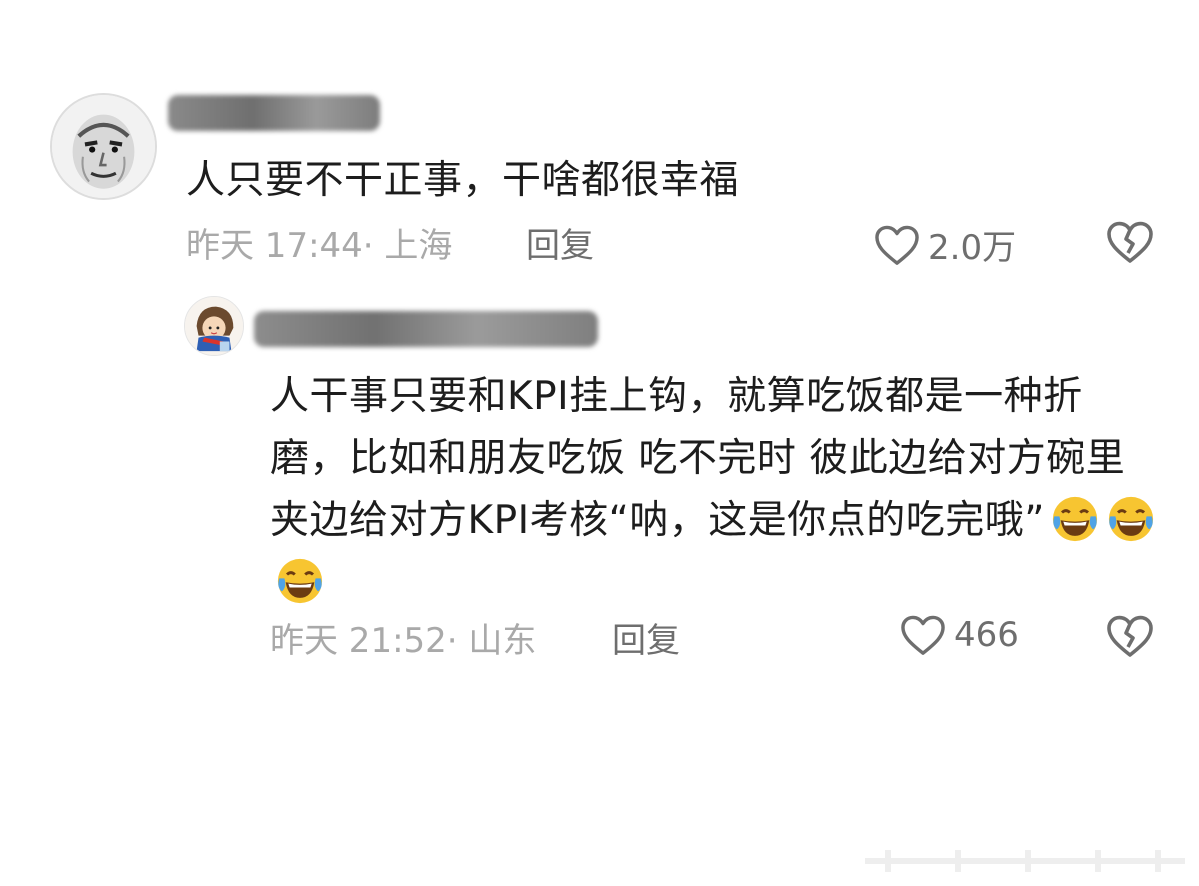 This screenshot has width=1199, height=886. I want to click on like-count: 466, so click(986, 635).